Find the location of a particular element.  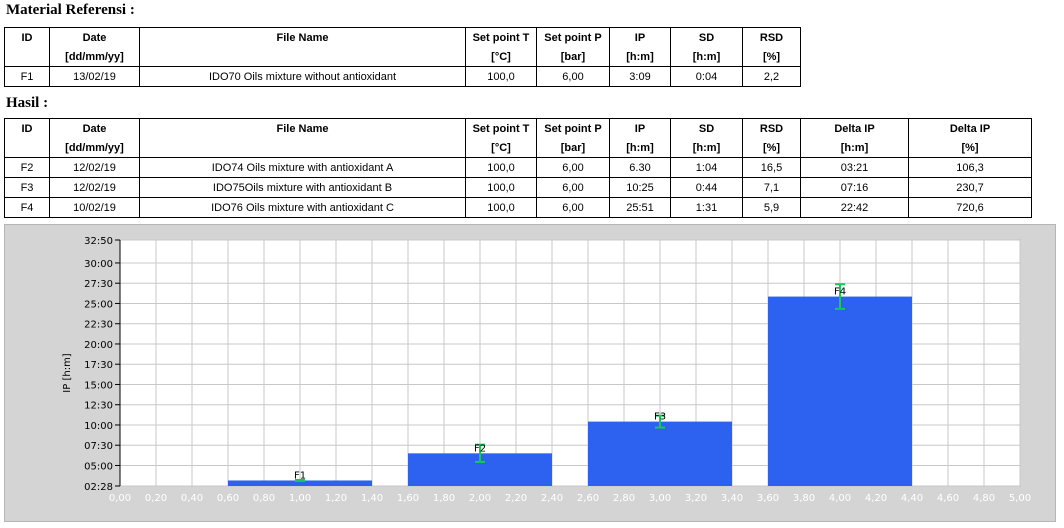

x-tick-label: 0,80 is located at coordinates (264, 498).